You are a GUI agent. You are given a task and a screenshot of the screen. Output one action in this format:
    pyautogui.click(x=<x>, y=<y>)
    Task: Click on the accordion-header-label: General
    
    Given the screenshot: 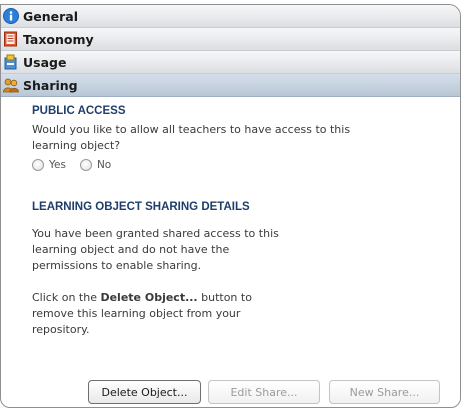 What is the action you would take?
    pyautogui.click(x=50, y=16)
    